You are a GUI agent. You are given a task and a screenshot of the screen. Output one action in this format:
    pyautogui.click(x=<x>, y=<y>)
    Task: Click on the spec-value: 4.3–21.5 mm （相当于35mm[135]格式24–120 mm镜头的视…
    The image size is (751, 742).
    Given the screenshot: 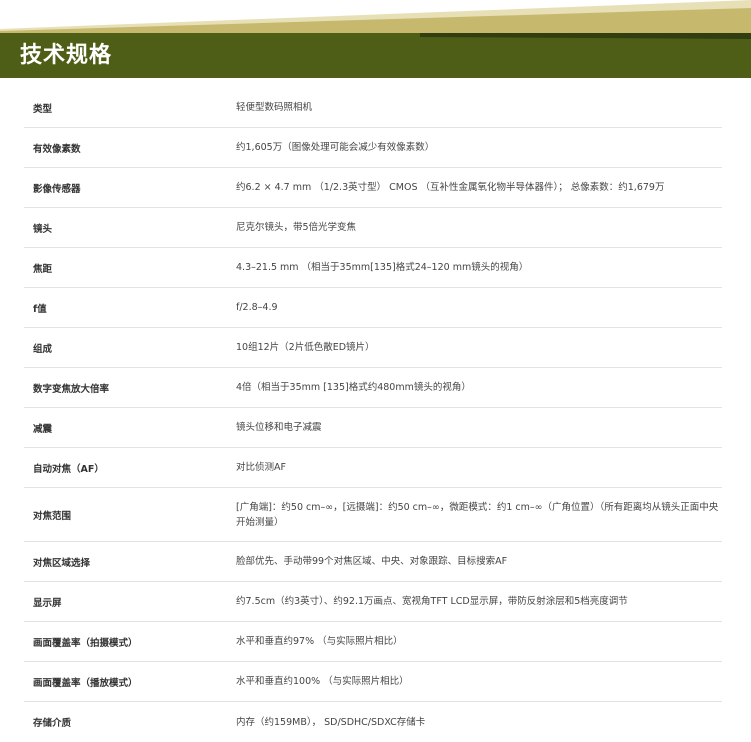 What is the action you would take?
    pyautogui.click(x=382, y=267)
    